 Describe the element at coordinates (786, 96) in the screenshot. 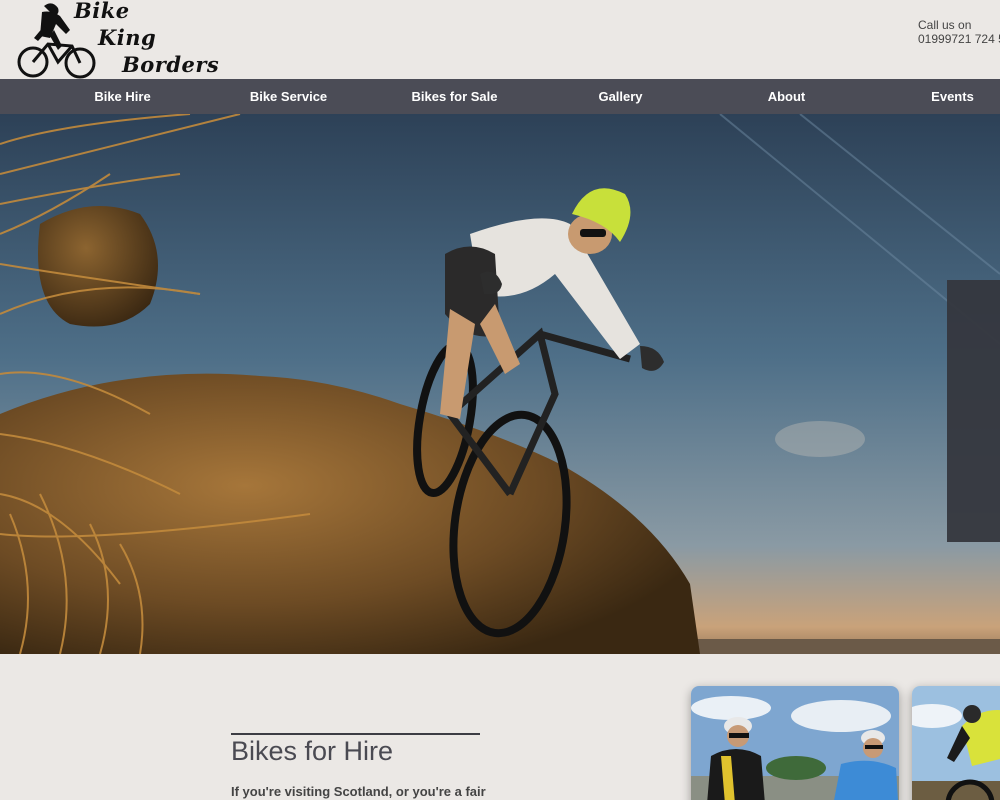

I see `nav-item-about: About` at that location.